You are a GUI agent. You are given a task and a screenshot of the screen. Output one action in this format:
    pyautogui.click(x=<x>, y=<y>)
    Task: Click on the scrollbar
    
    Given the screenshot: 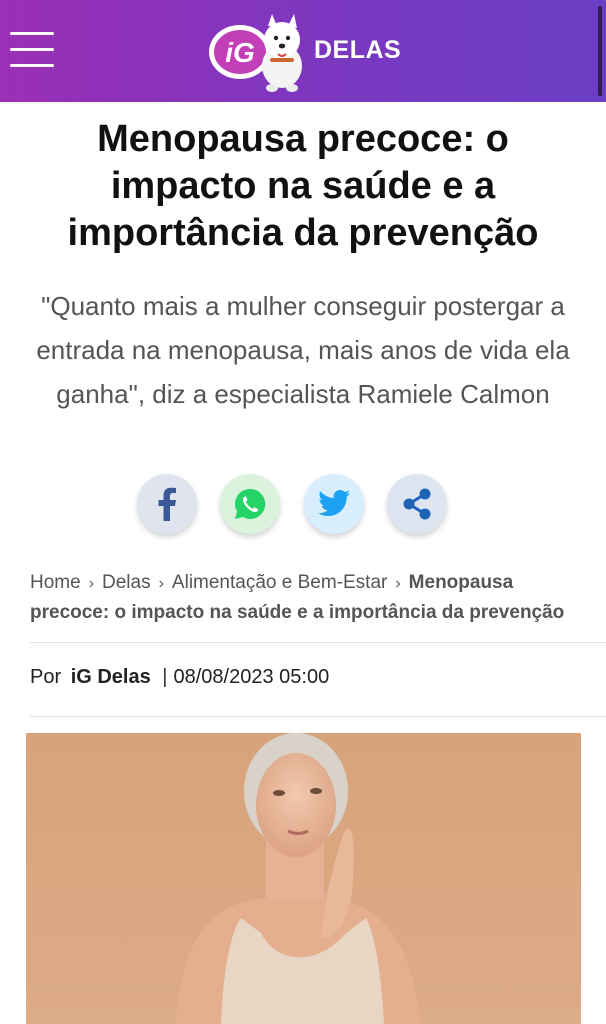 What is the action you would take?
    pyautogui.click(x=600, y=51)
    